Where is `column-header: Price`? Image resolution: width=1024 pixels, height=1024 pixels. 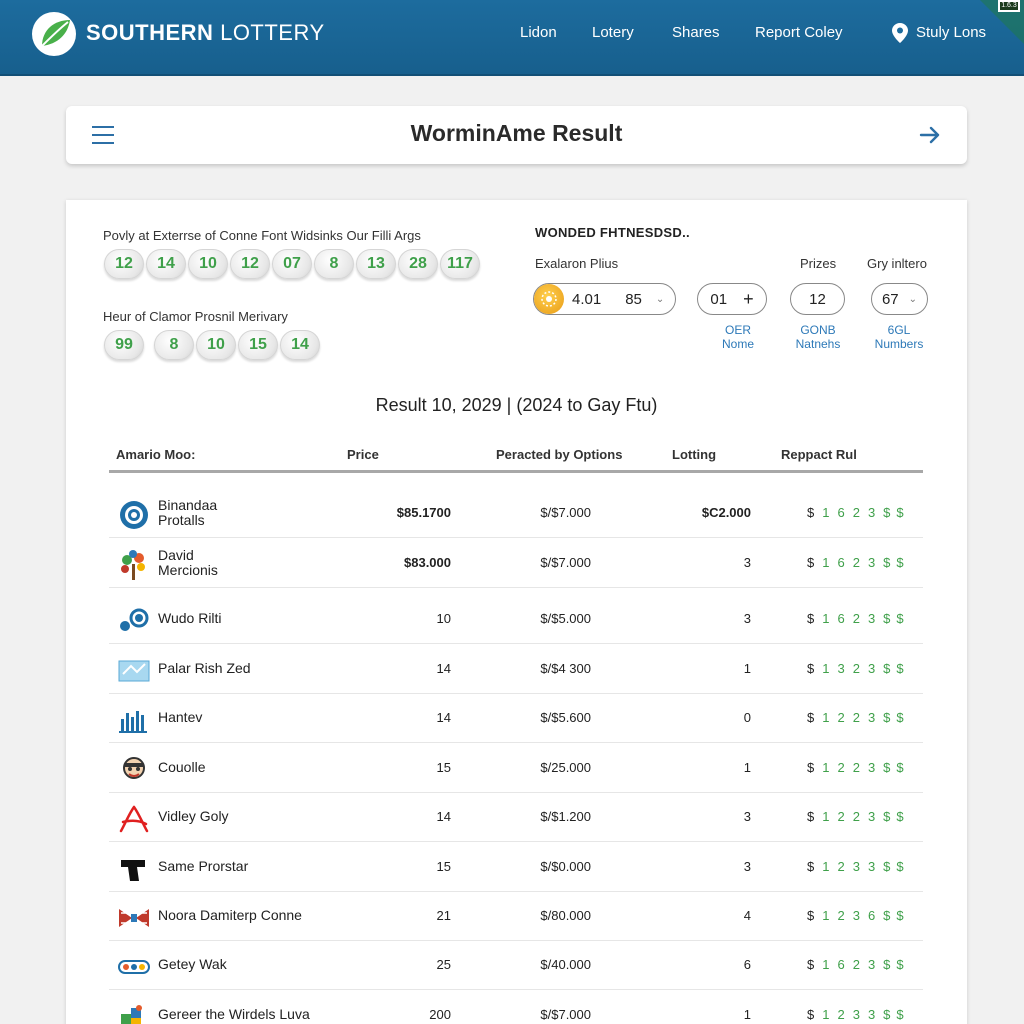
column-header: Price is located at coordinates (363, 454).